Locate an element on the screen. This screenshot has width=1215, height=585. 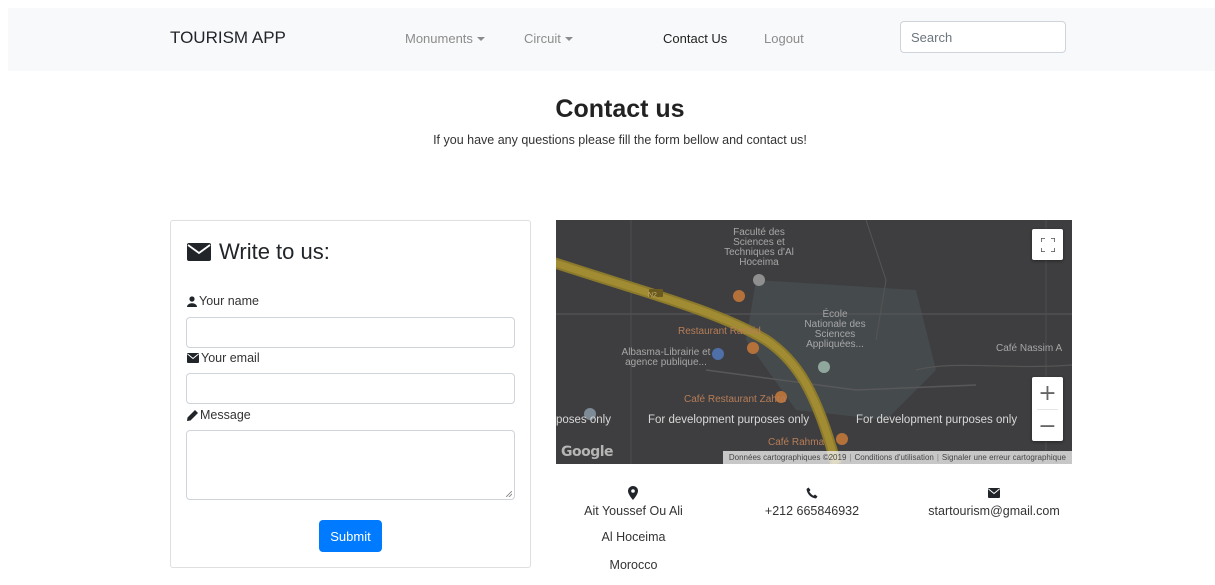
map-label-cafe-nassim: Café Nassim A is located at coordinates (1029, 348).